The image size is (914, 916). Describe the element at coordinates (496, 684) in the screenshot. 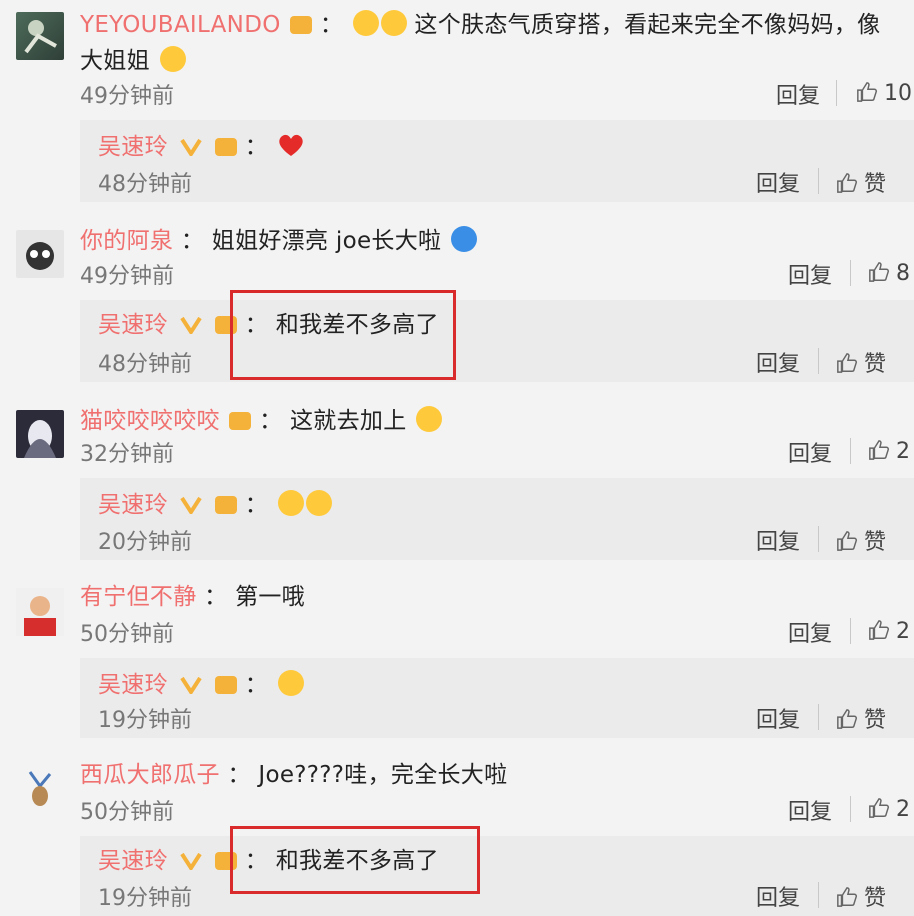

I see `reply-body: 吴速玲 ：` at that location.